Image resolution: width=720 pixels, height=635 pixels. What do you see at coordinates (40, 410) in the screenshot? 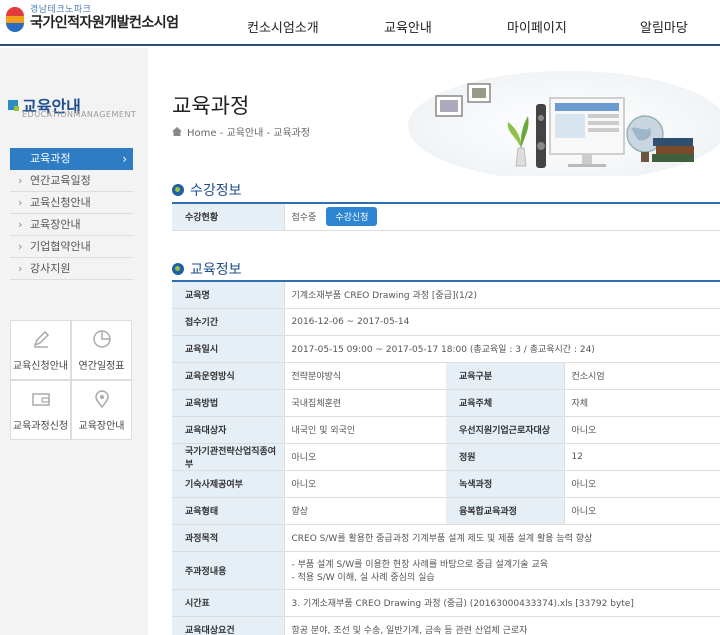
I see `quick-link-course-apply: 교육과정신청` at bounding box center [40, 410].